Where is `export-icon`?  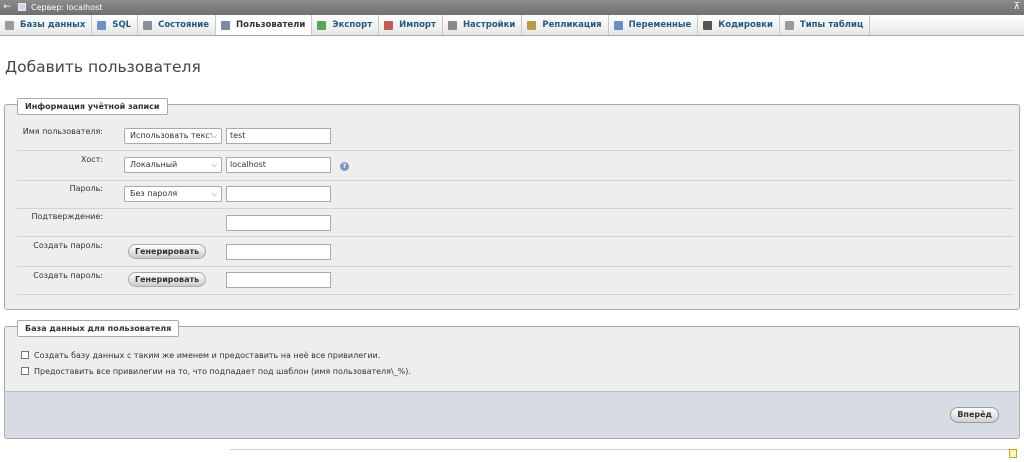 export-icon is located at coordinates (322, 25).